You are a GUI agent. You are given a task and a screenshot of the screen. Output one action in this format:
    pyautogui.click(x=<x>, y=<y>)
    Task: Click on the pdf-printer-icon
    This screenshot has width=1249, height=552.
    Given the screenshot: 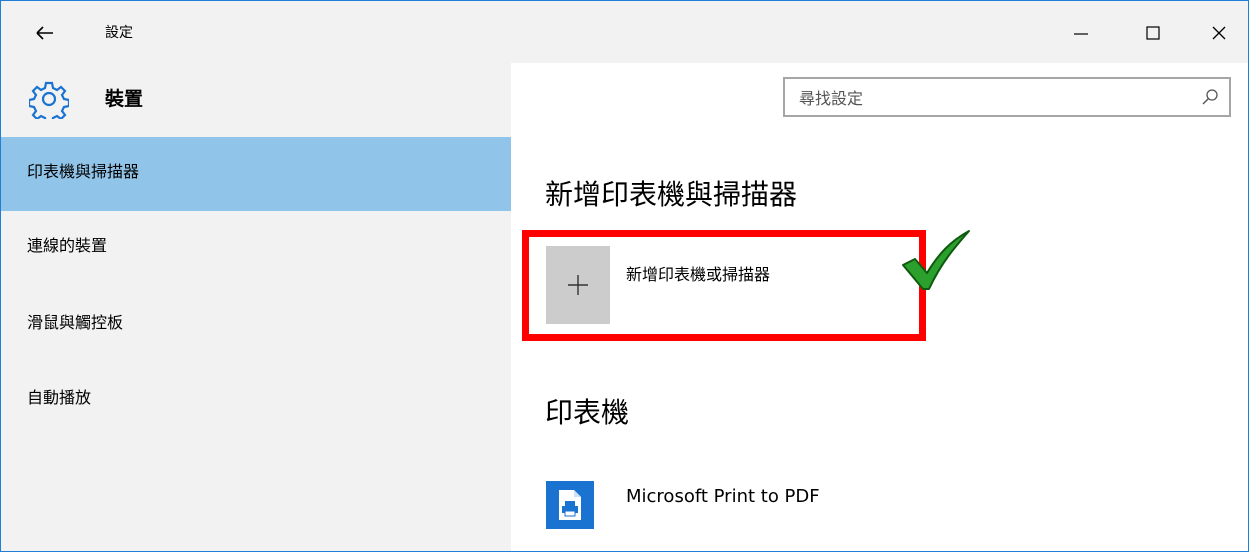 What is the action you would take?
    pyautogui.click(x=570, y=505)
    